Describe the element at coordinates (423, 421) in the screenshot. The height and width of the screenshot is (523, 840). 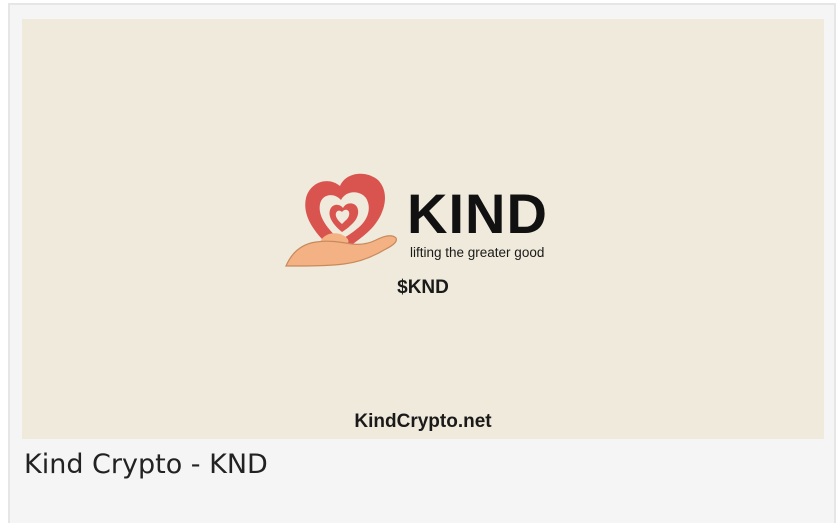
I see `website-text: KindCrypto.net` at that location.